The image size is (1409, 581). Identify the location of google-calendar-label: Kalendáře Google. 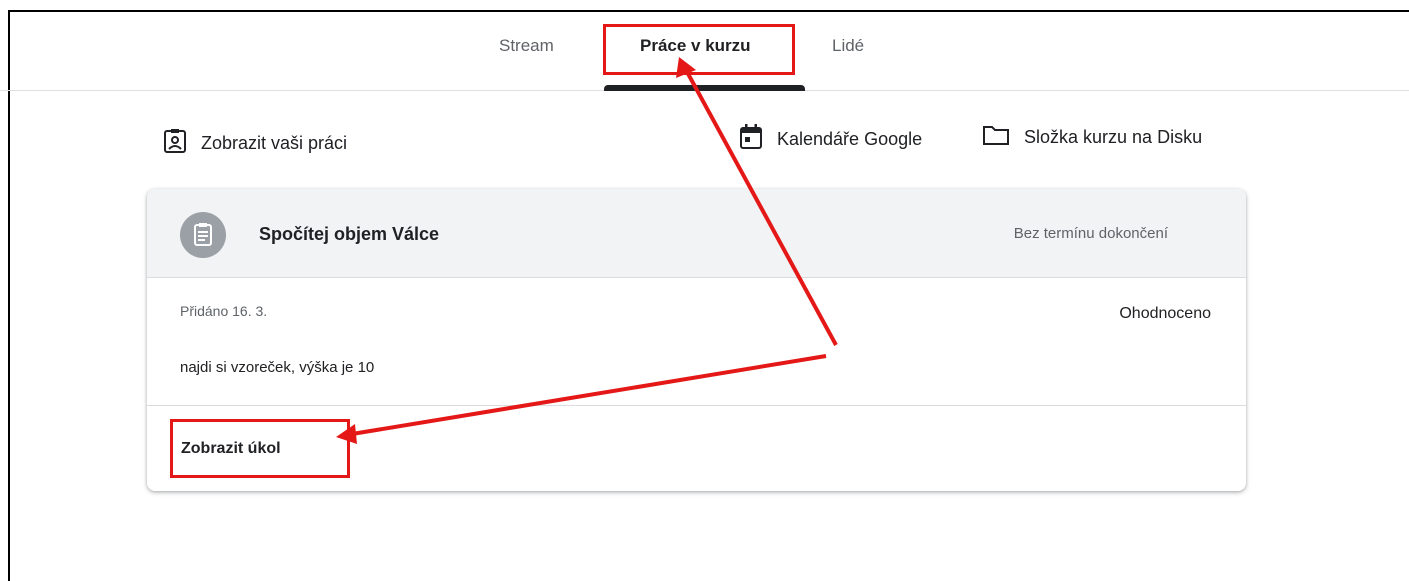
(850, 139).